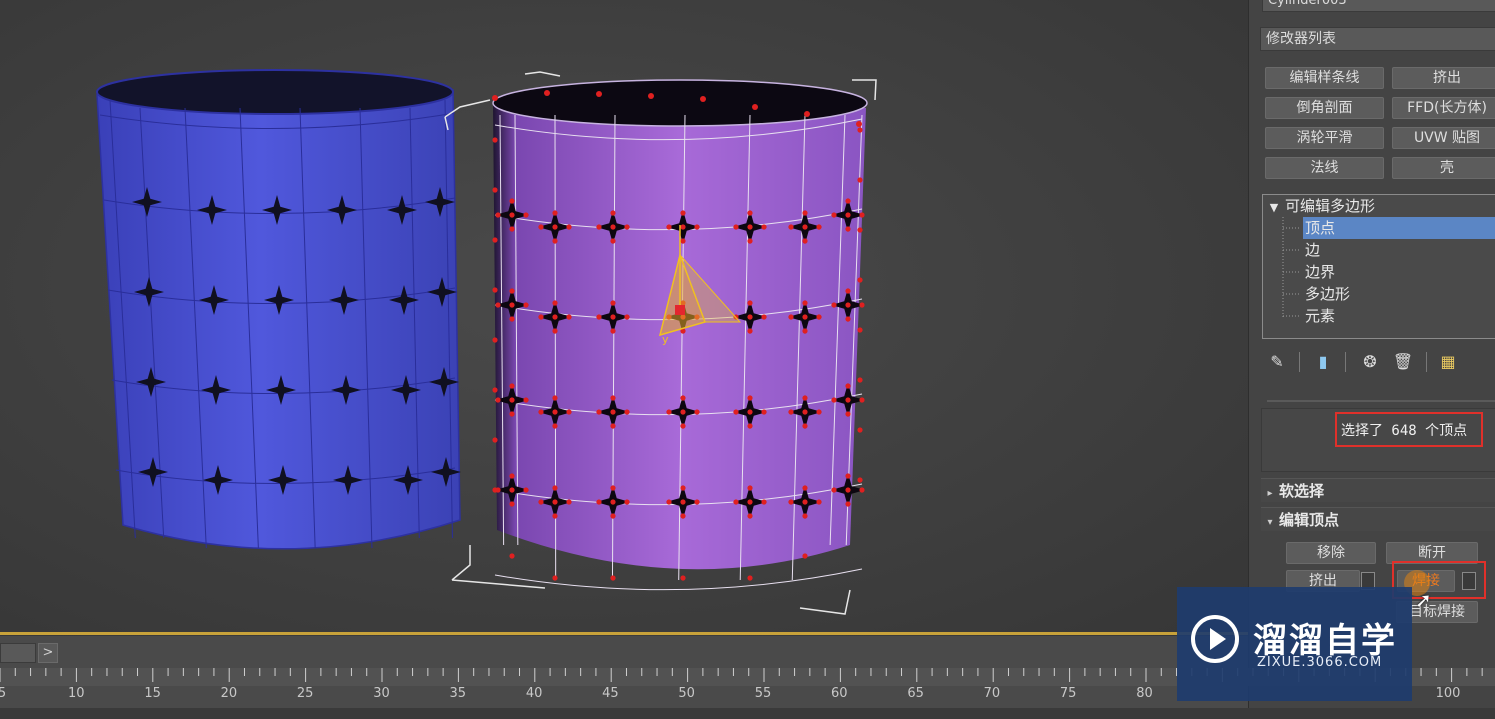 This screenshot has height=719, width=1495. I want to click on remove-button: 移除, so click(1331, 553).